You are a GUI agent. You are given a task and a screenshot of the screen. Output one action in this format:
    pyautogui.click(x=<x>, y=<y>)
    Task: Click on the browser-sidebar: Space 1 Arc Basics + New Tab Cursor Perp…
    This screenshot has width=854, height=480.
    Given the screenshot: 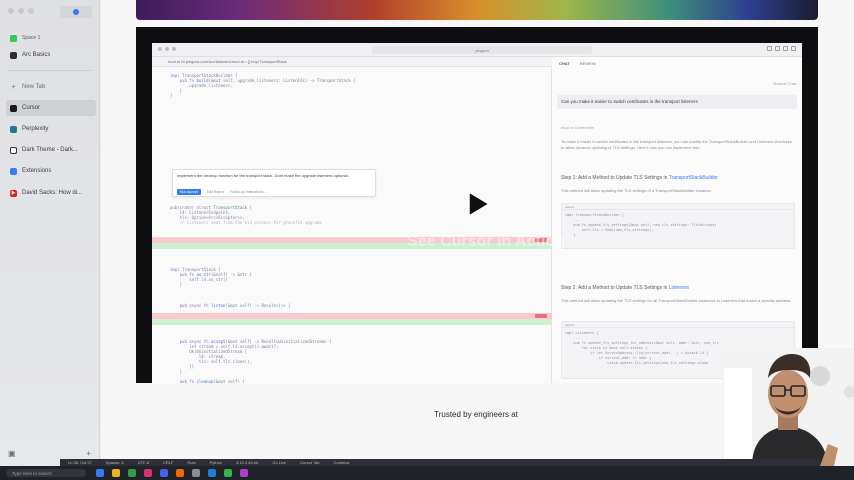 What is the action you would take?
    pyautogui.click(x=50, y=233)
    